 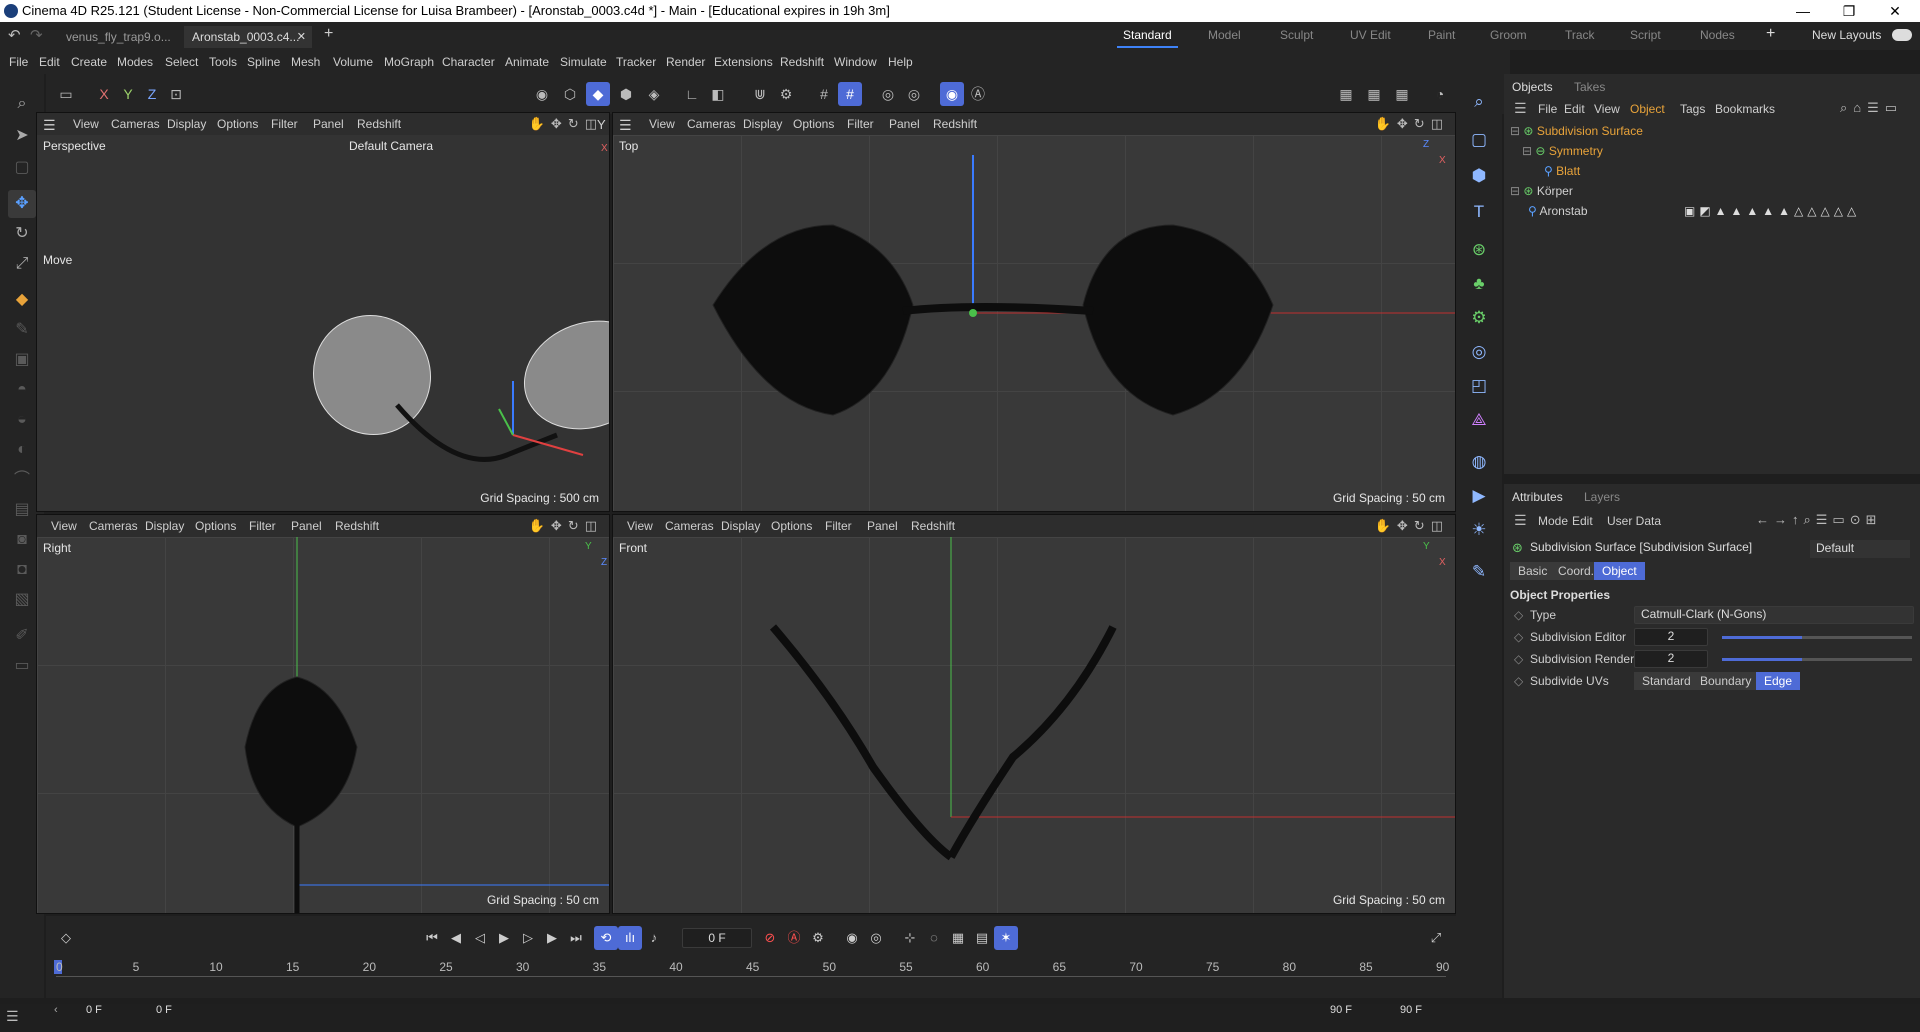 I want to click on menu-simulate: Simulate, so click(x=583, y=62).